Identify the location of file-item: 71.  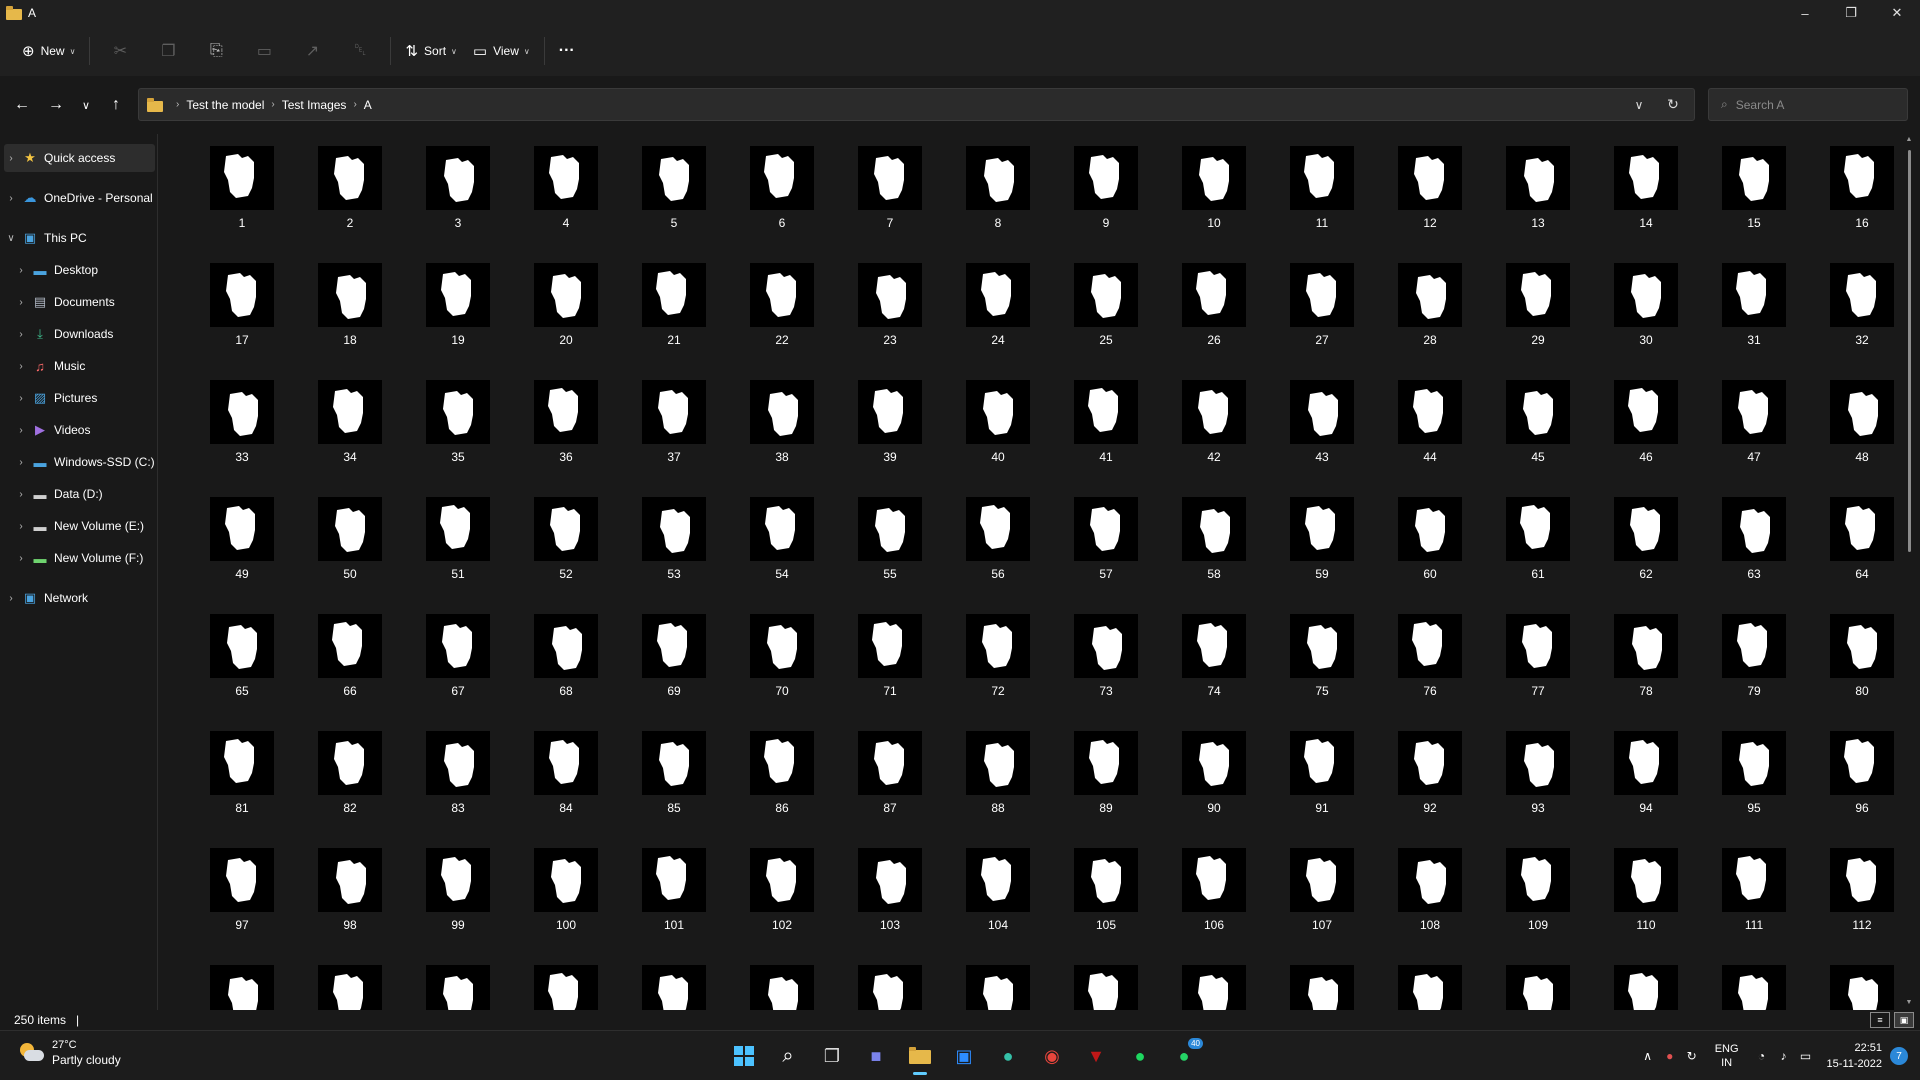
(890, 666).